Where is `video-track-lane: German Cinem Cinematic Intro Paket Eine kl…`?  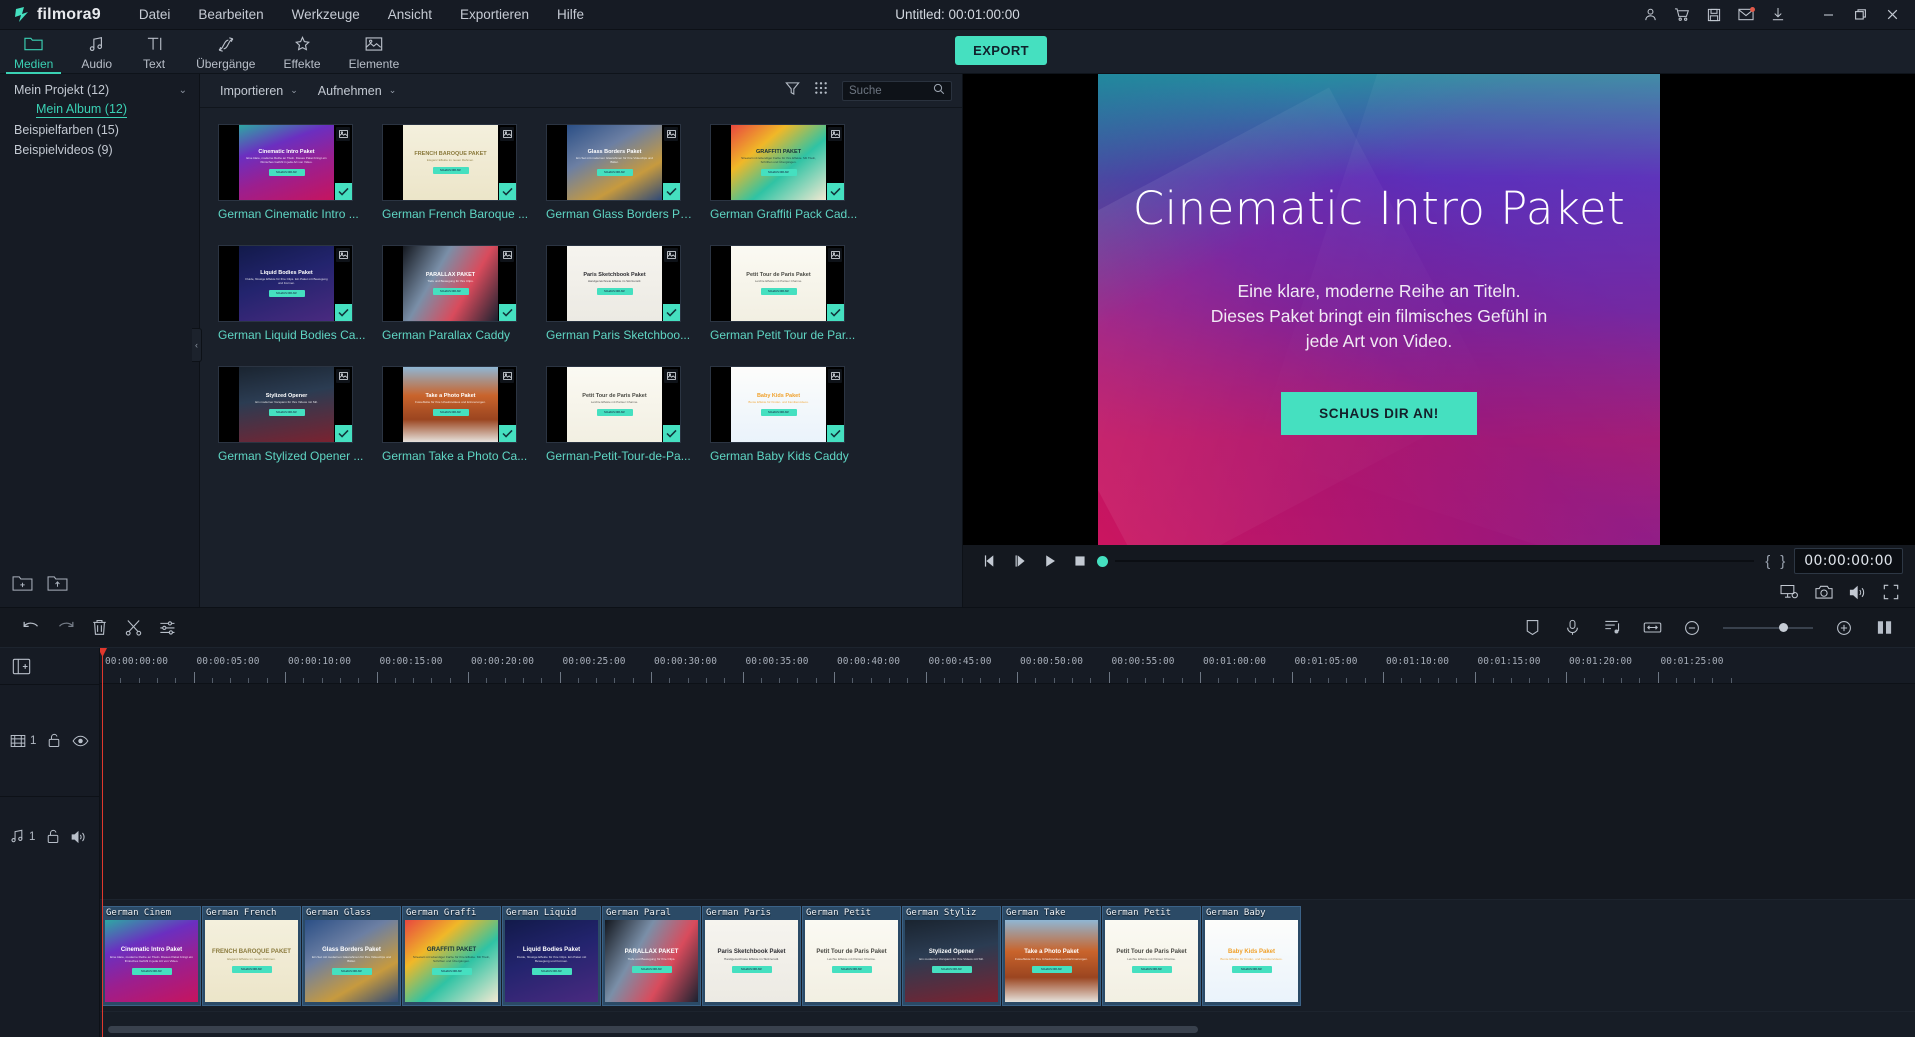
video-track-lane: German Cinem Cinematic Intro Paket Eine kl… is located at coordinates (1007, 955).